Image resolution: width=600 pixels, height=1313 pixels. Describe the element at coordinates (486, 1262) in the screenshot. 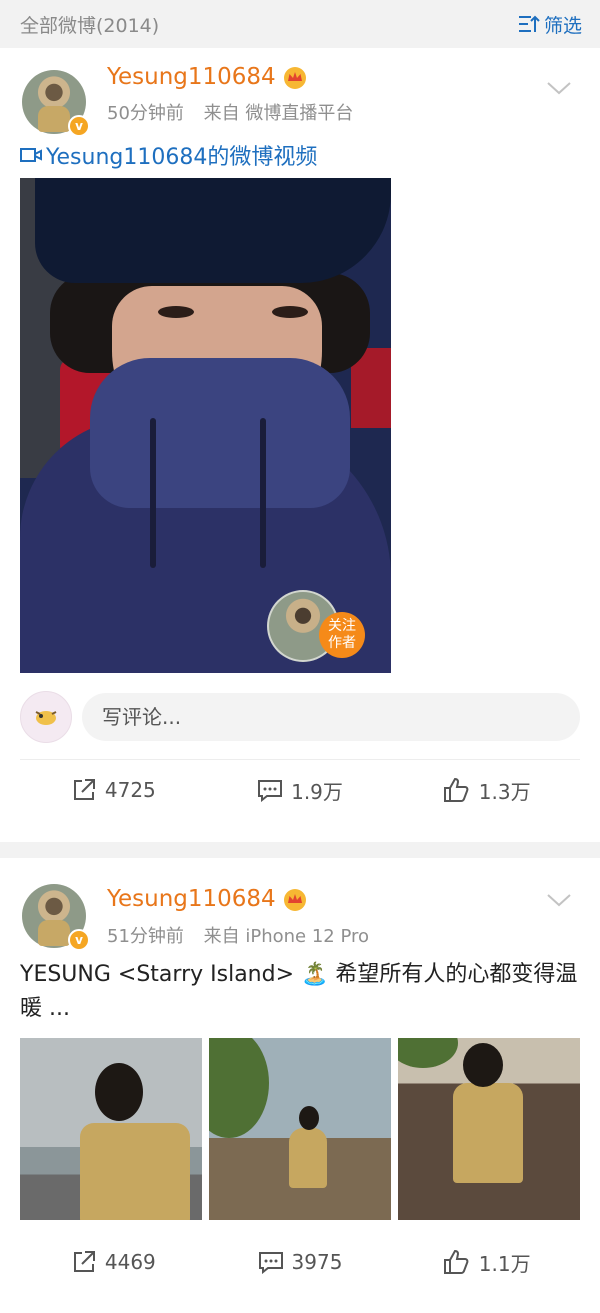

I see `like-button: 1.1万` at that location.